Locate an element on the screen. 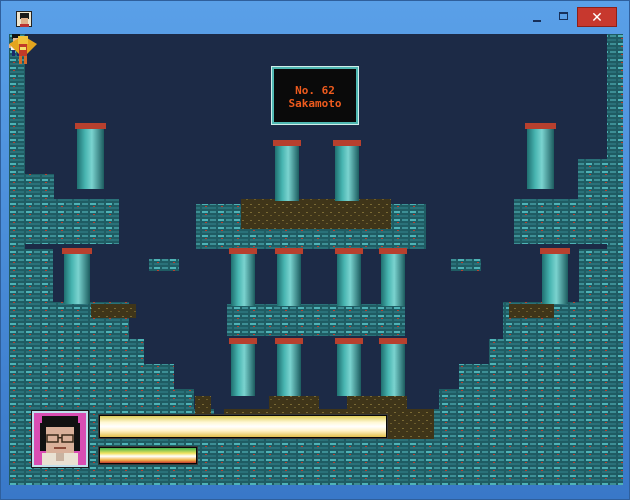 The image size is (630, 500). title-bar: ✕ is located at coordinates (315, 17).